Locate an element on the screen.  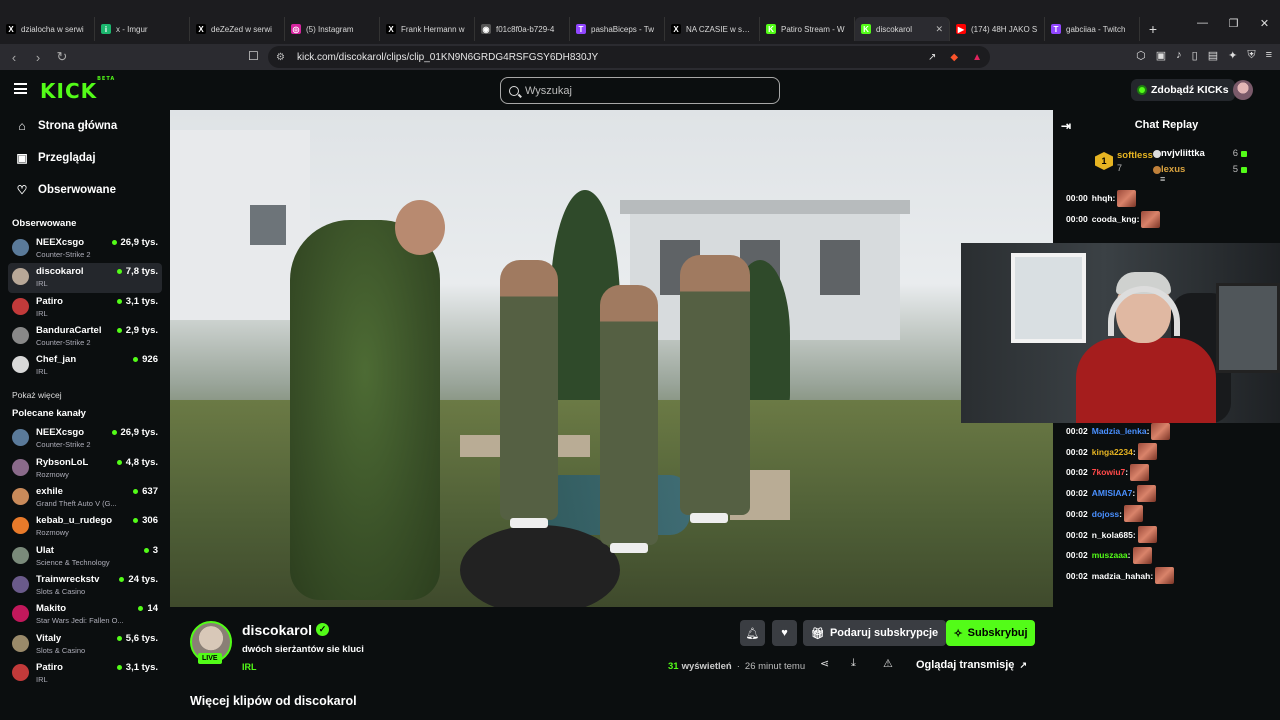
browser-tab: X Frank Hermann w is located at coordinates (427, 29).